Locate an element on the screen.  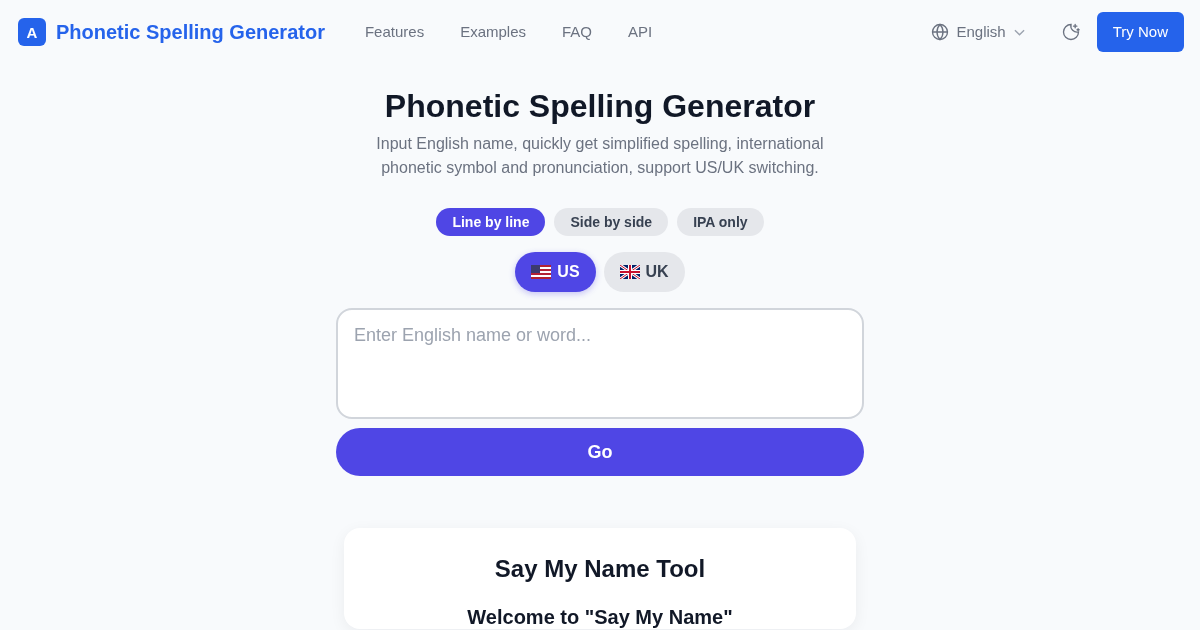
go-button: Go is located at coordinates (600, 452).